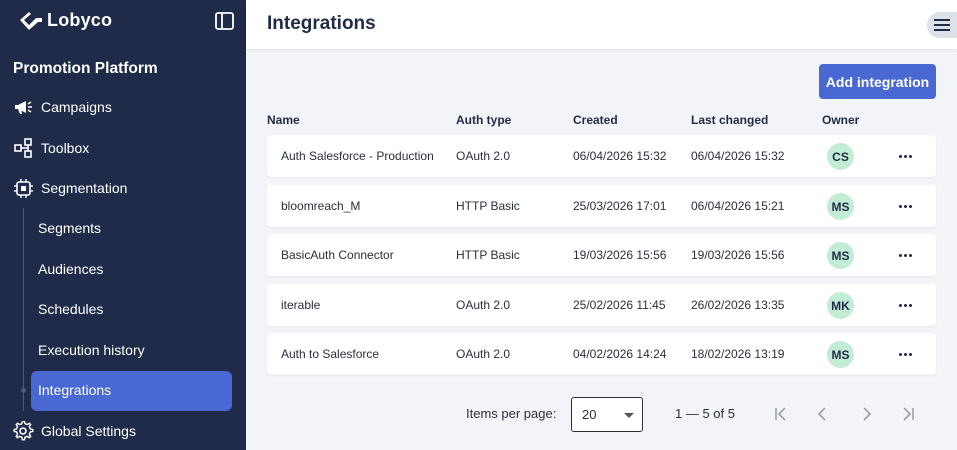  I want to click on cell-name: Auth to Salesforce, so click(330, 354).